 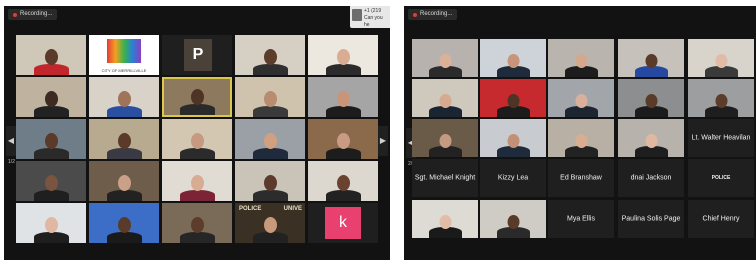 What do you see at coordinates (343, 223) in the screenshot?
I see `video-tile: k` at bounding box center [343, 223].